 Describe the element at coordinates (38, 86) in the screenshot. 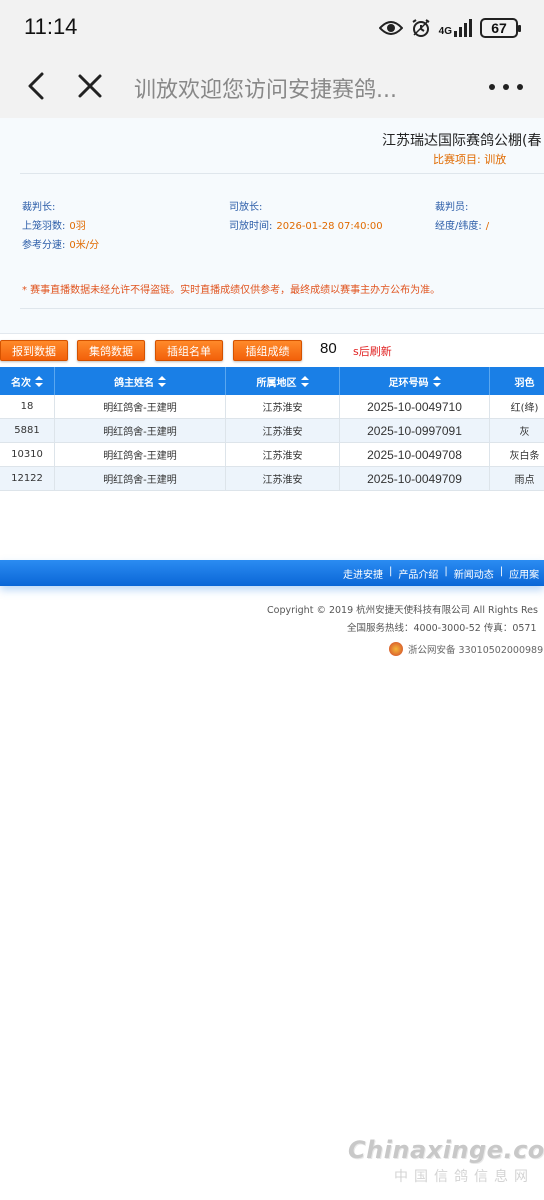

I see `back-icon` at that location.